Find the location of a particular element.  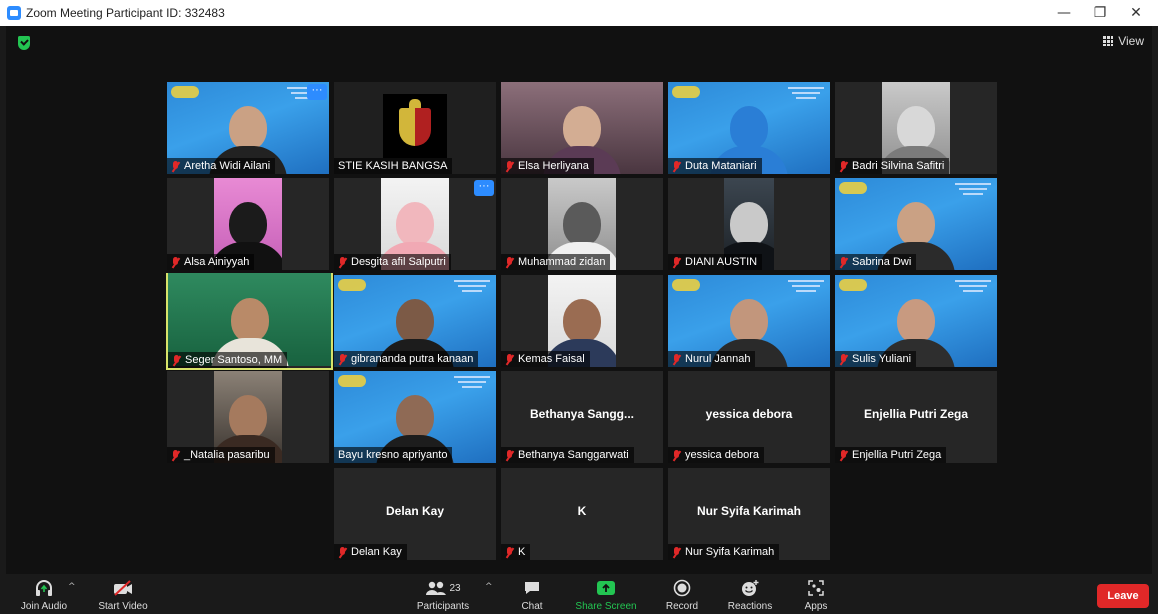

participant-name: _Natalia pasaribu is located at coordinates (221, 455).